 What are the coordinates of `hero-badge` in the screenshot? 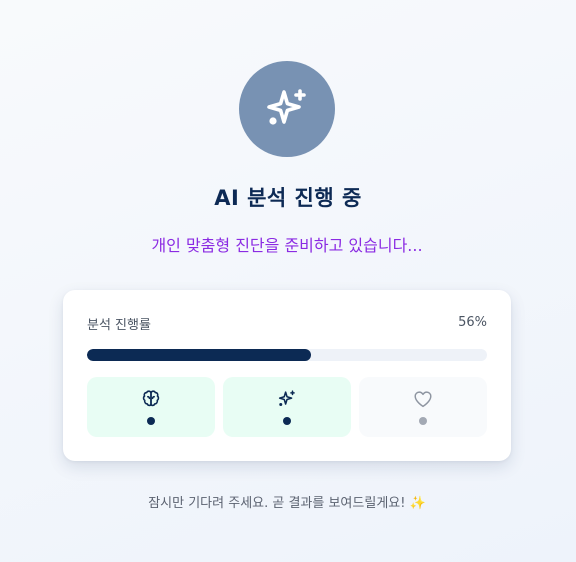 It's located at (287, 109).